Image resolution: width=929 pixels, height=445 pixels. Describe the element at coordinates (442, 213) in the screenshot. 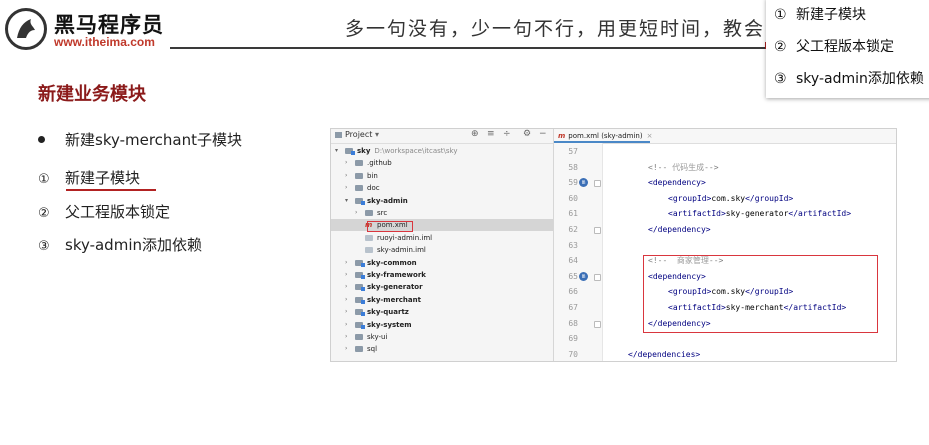

I see `tree-row: › src` at that location.